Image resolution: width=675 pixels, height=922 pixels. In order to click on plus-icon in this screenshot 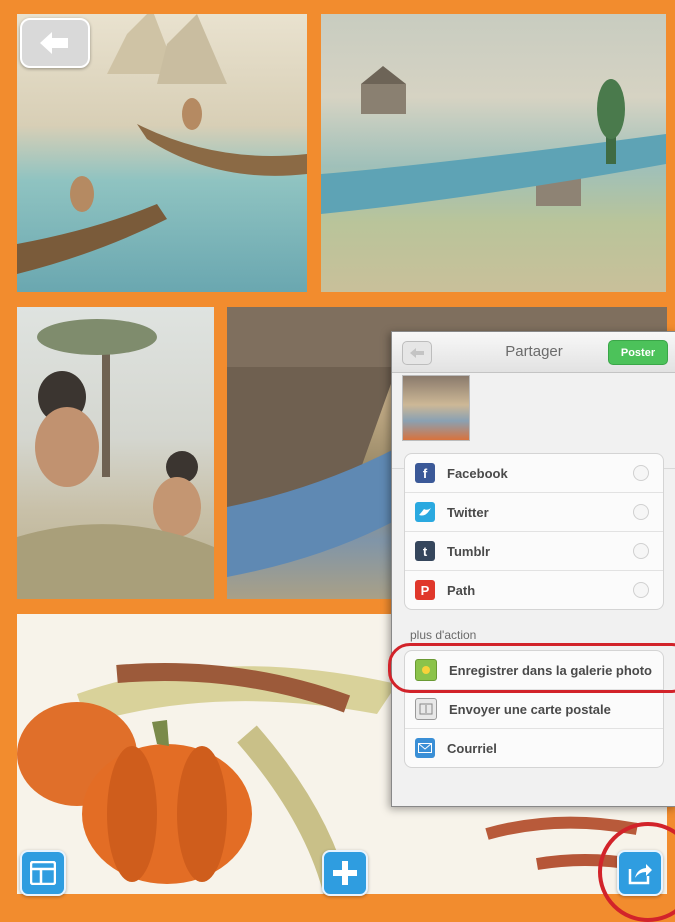, I will do `click(345, 873)`.